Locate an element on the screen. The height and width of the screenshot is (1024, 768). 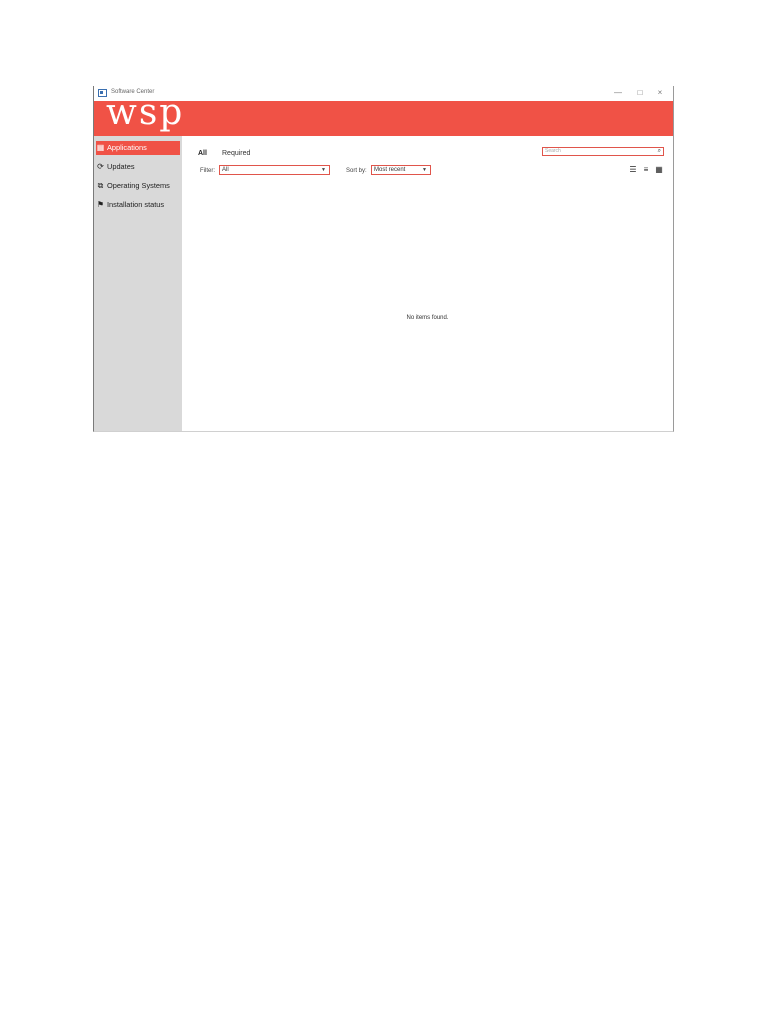
wsp-logo: wsp is located at coordinates (145, 117).